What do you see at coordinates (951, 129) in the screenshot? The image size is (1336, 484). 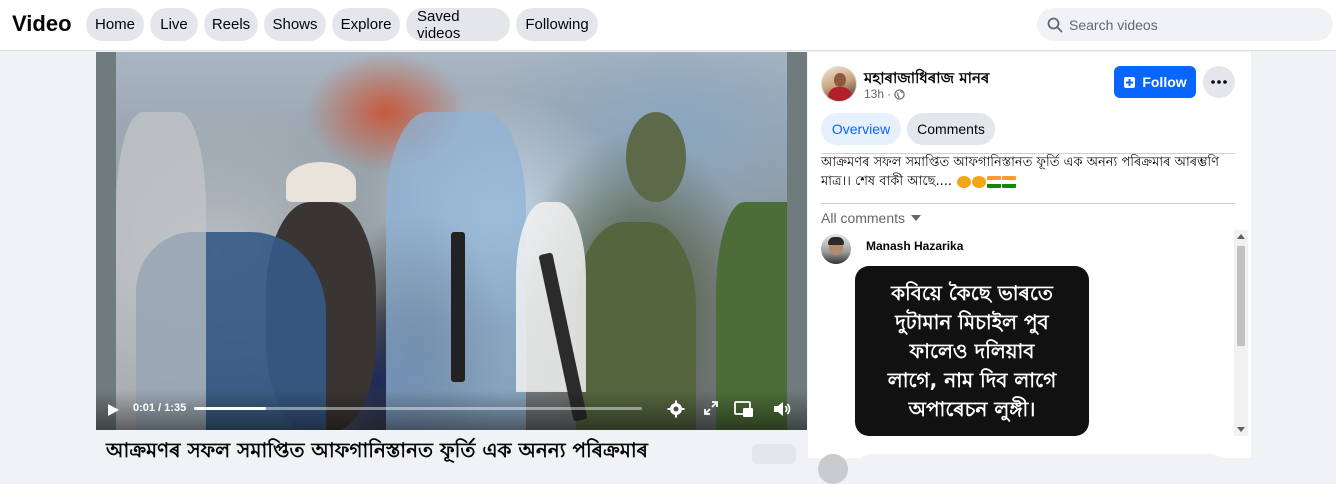 I see `tab-comments: Comments` at bounding box center [951, 129].